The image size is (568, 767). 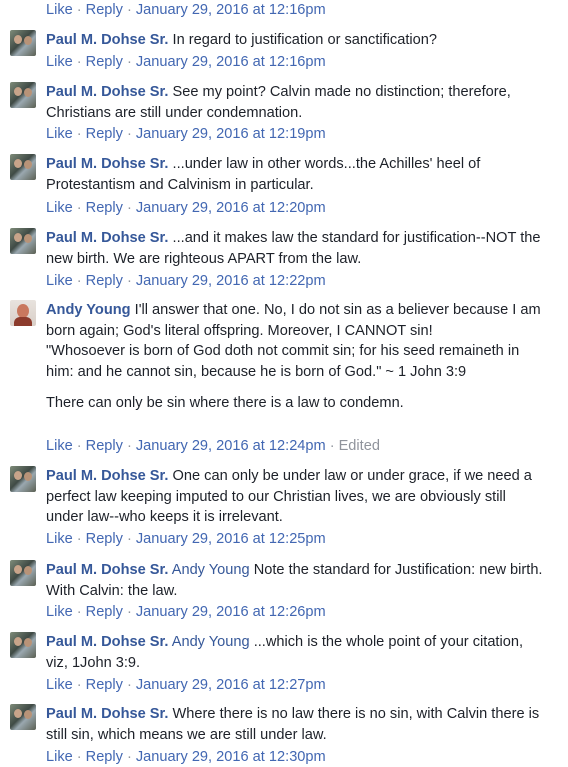 What do you see at coordinates (231, 685) in the screenshot?
I see `comment-timestamp: January 29, 2016 at 12:27pm` at bounding box center [231, 685].